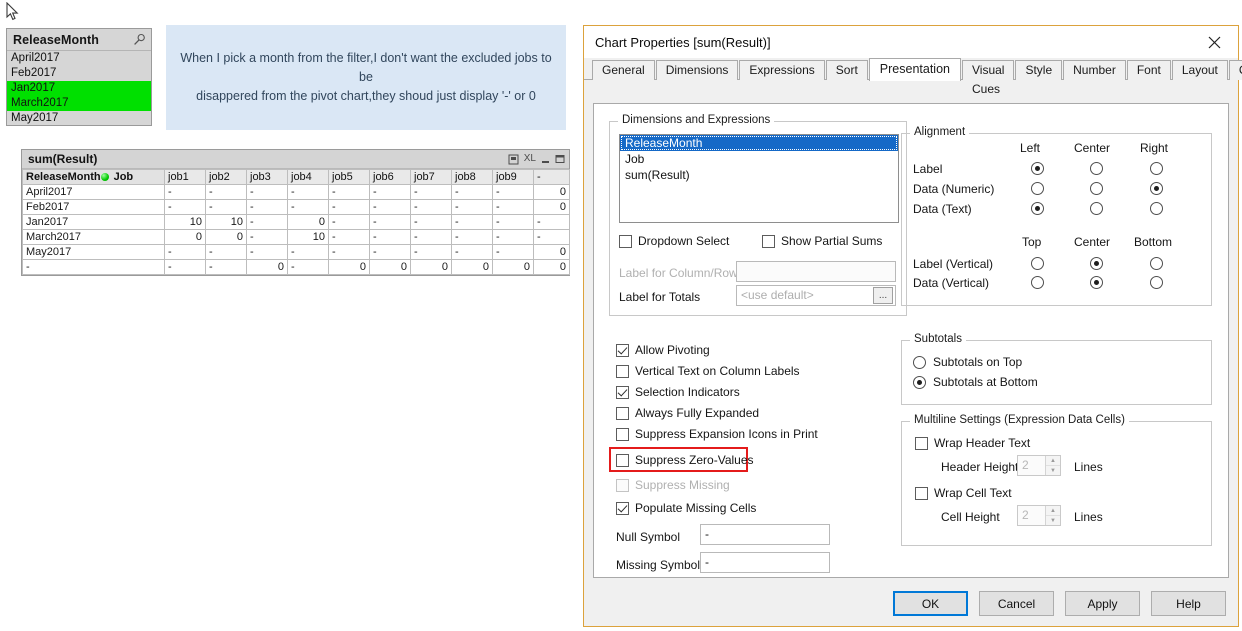 The width and height of the screenshot is (1242, 631). I want to click on selection-indicators-checkbox: Selection Indicators, so click(678, 392).